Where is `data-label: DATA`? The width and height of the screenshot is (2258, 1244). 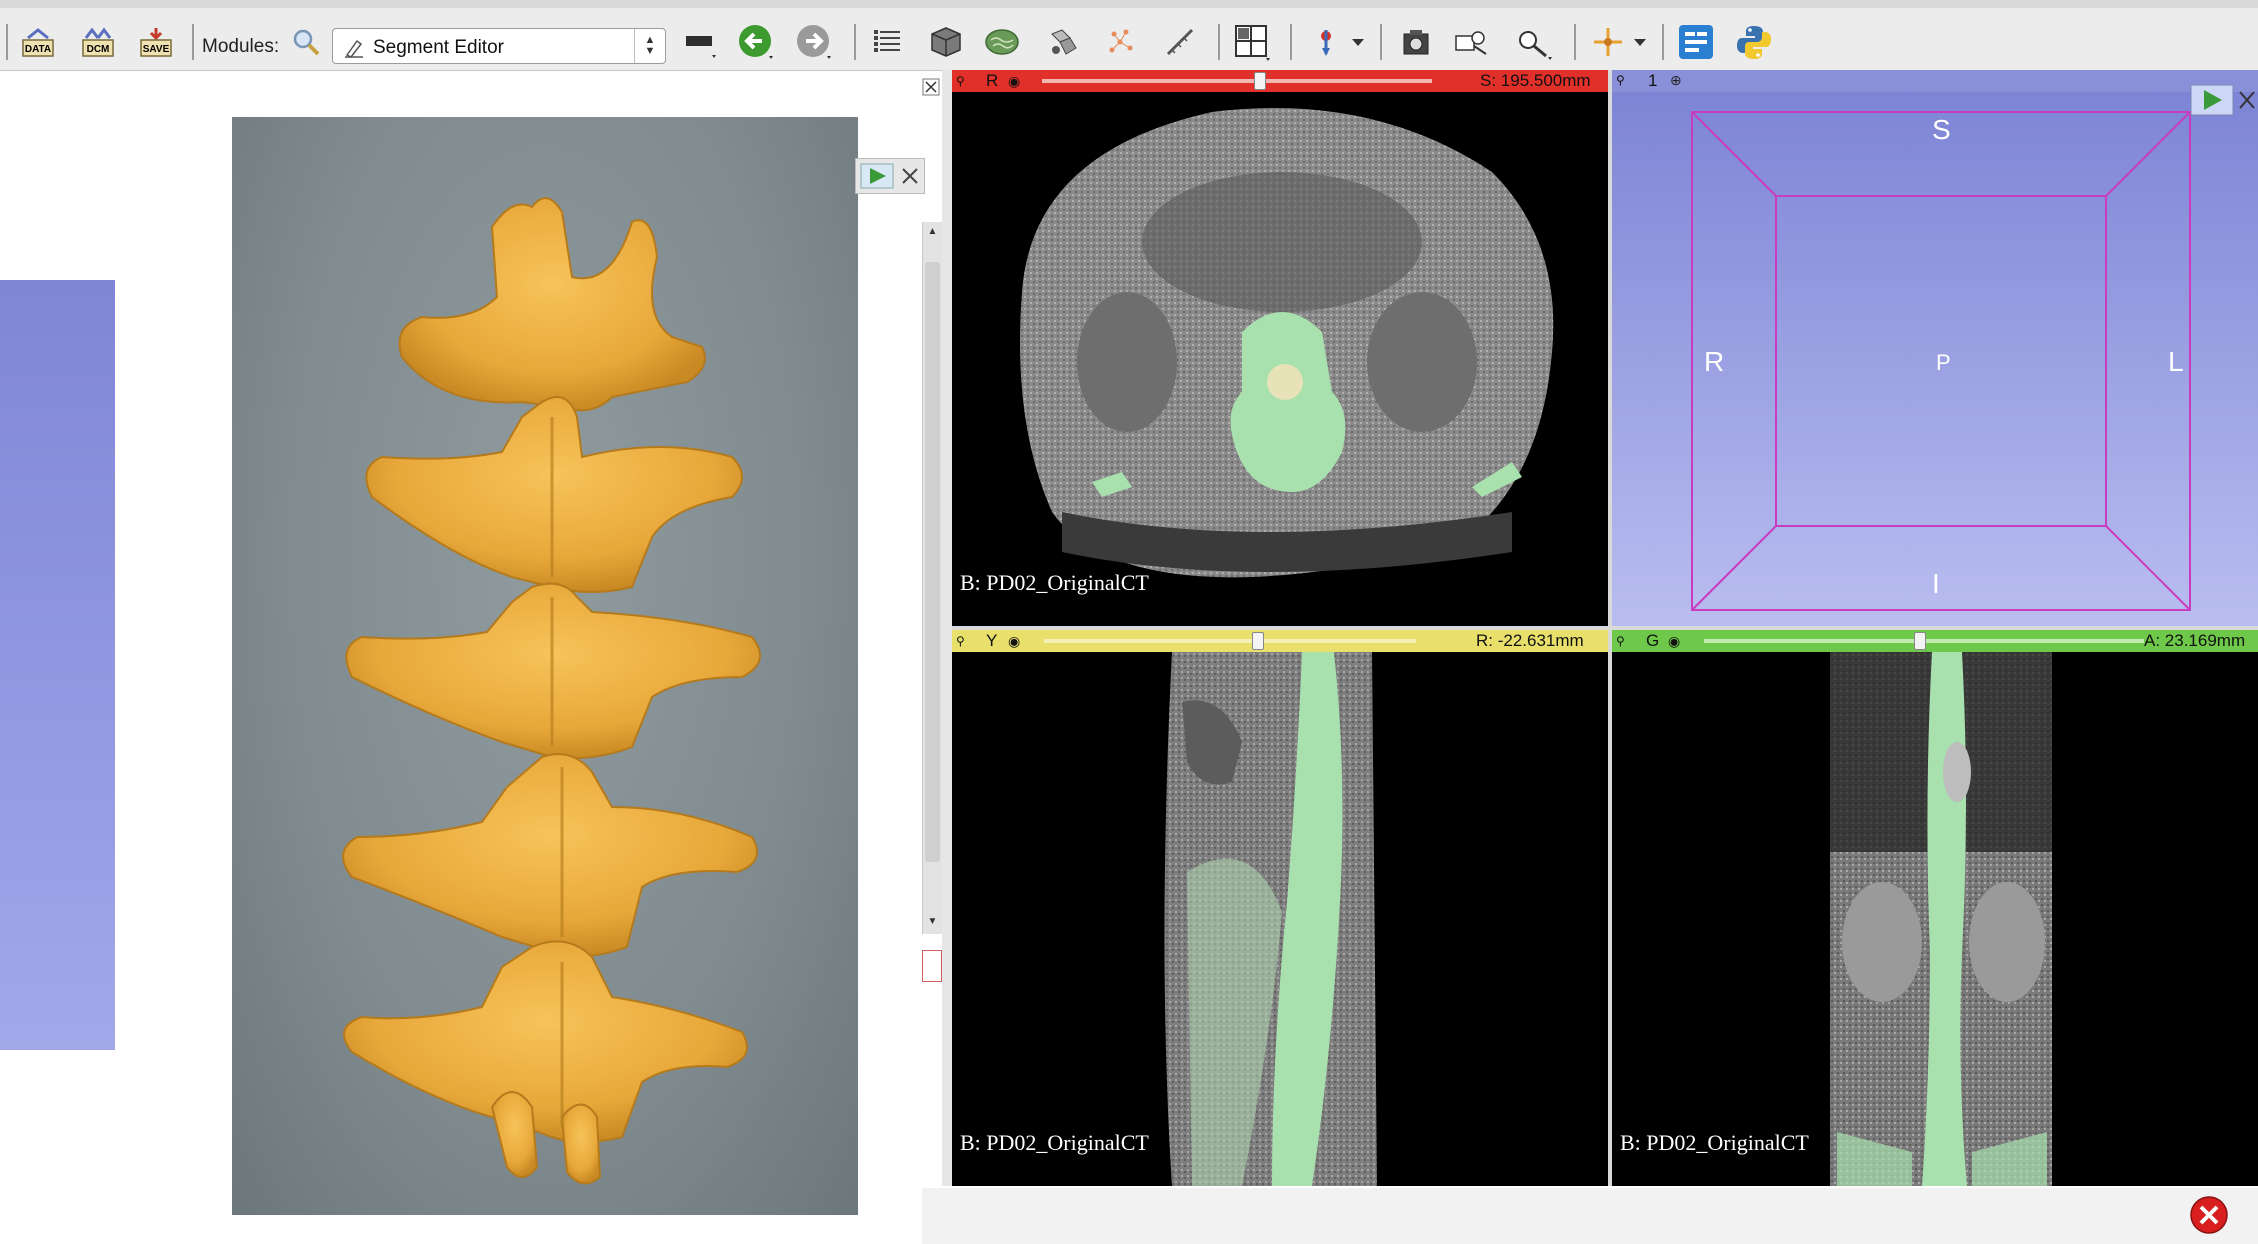
data-label: DATA is located at coordinates (38, 49).